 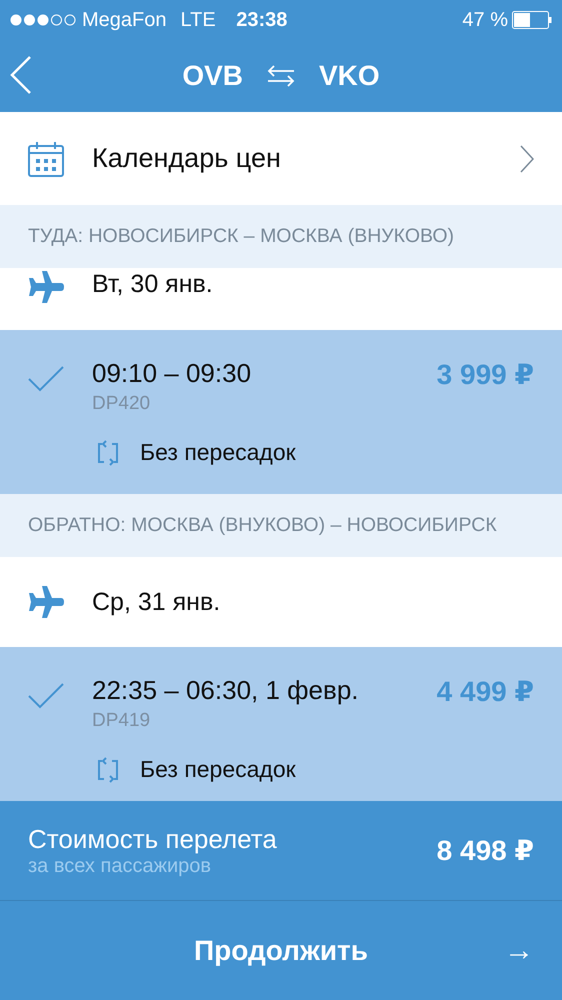 What do you see at coordinates (198, 20) in the screenshot?
I see `network-type: LTE` at bounding box center [198, 20].